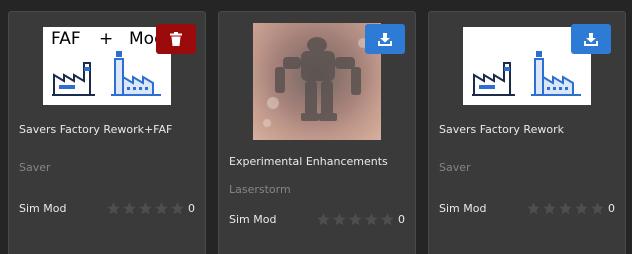 The width and height of the screenshot is (632, 254). I want to click on mod-title: Savers Factory Rework, so click(501, 129).